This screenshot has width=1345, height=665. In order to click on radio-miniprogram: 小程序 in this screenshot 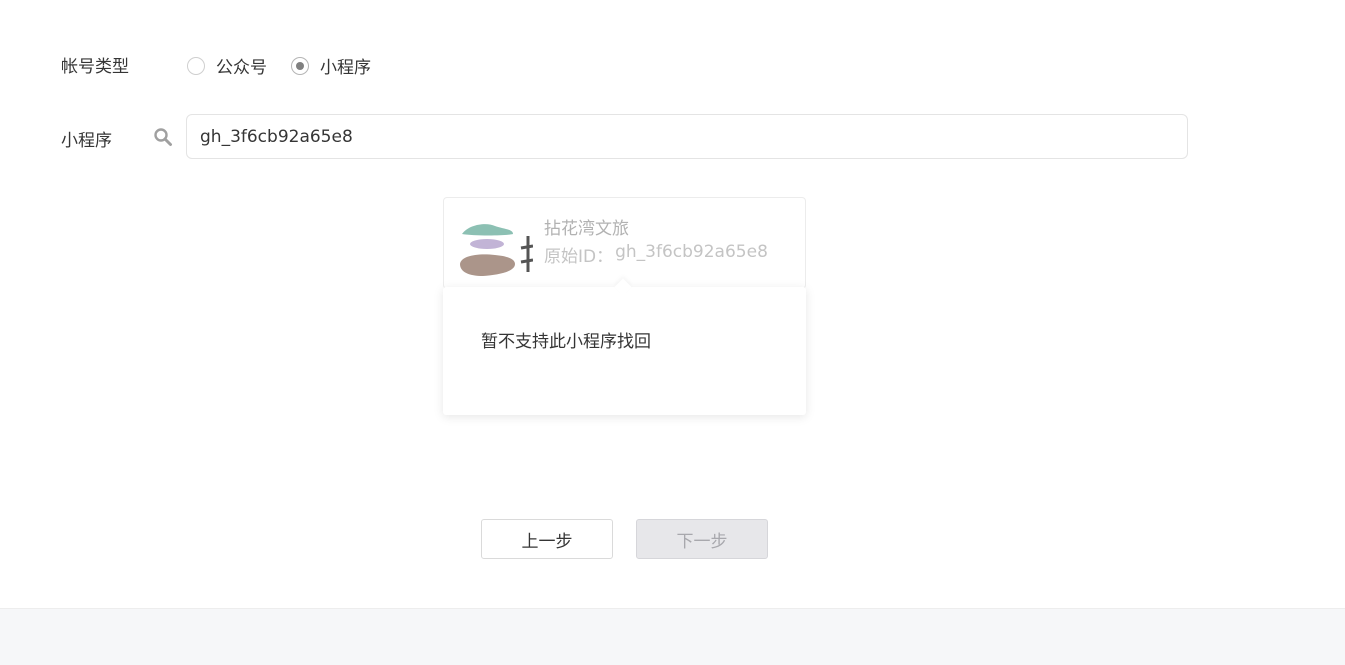, I will do `click(331, 65)`.